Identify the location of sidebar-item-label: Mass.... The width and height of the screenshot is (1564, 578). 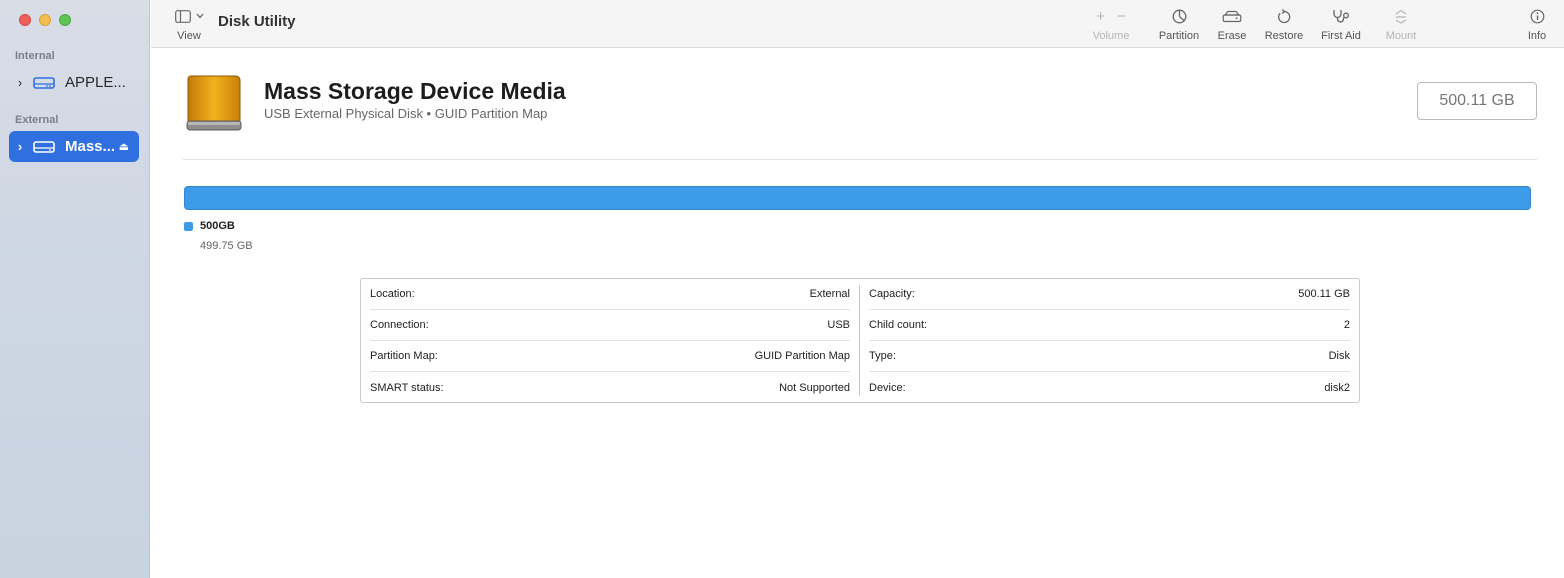
(90, 146).